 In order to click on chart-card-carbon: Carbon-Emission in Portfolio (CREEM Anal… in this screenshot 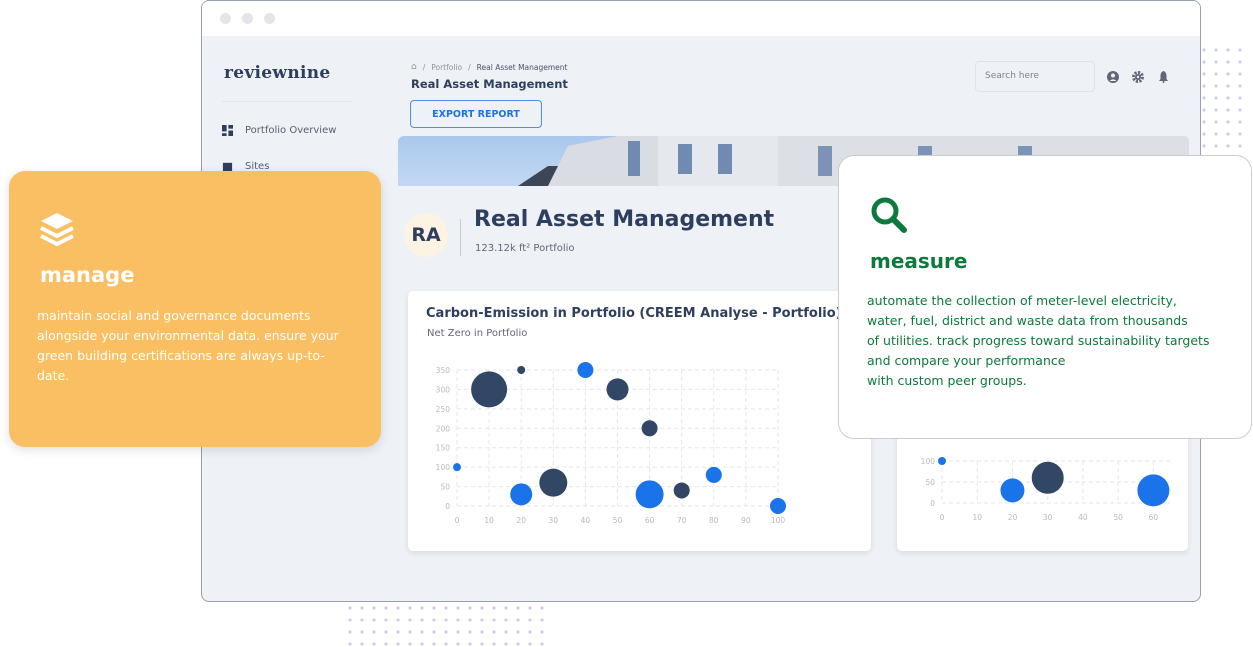, I will do `click(639, 421)`.